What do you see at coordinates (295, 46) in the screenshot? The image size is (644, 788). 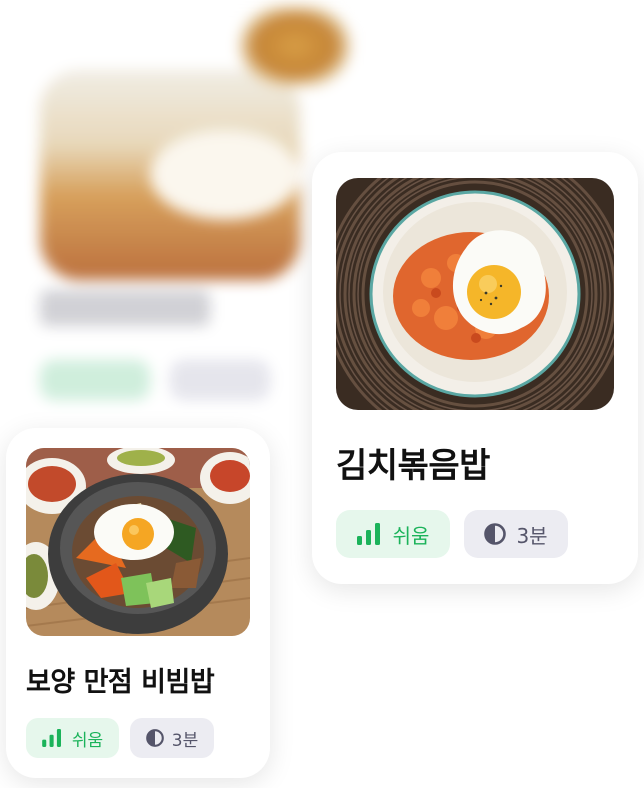 I see `blurred-side-bowl` at bounding box center [295, 46].